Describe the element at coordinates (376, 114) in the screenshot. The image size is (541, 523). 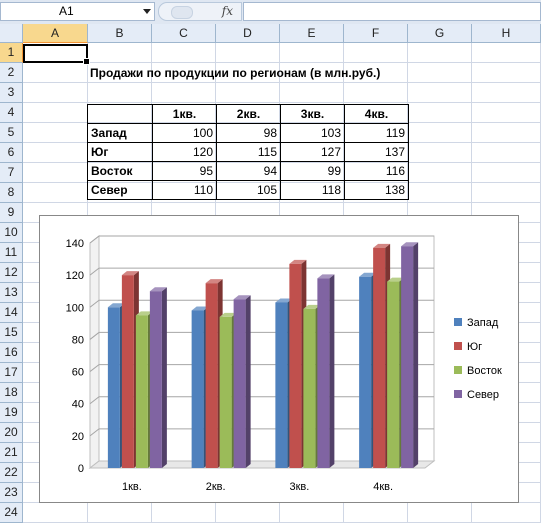
I see `table-header-cell: 4кв.` at that location.